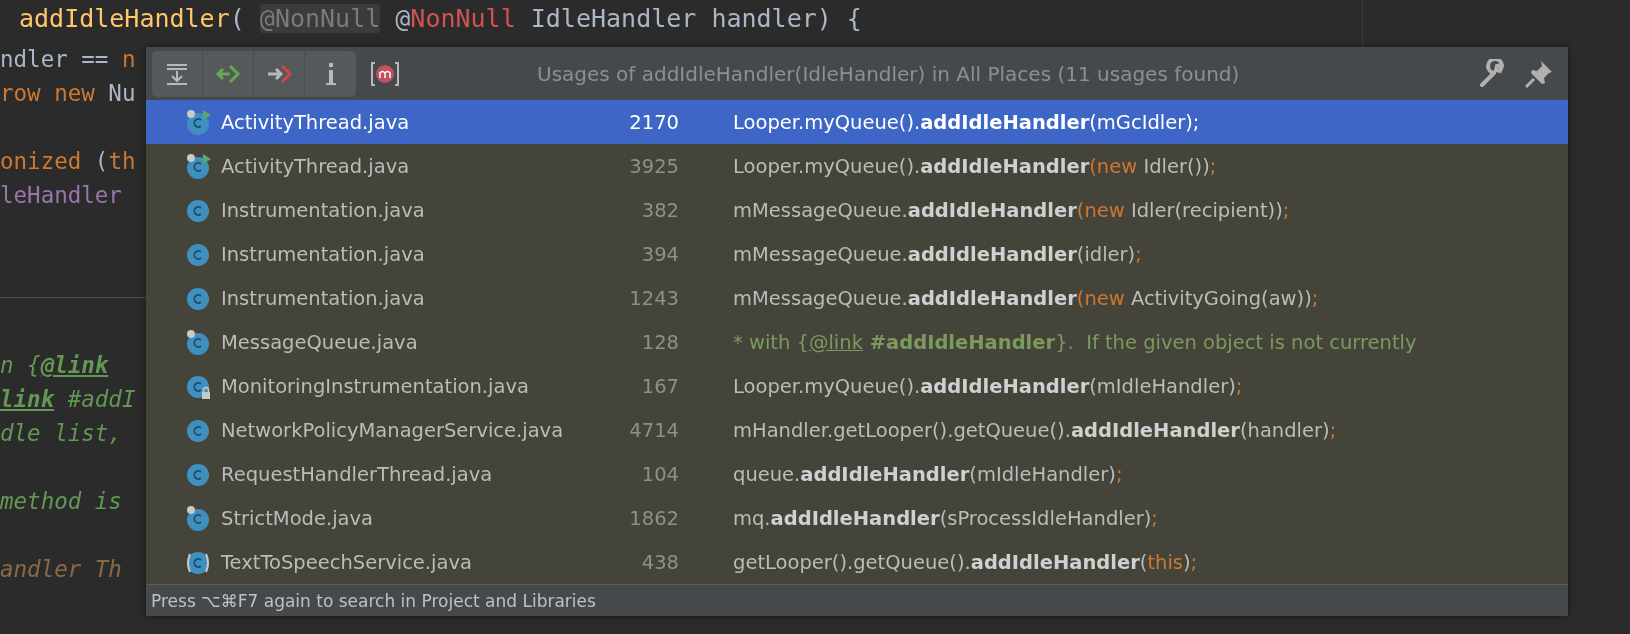  I want to click on usage-row: MonitoringInstrumentation.java 167 Looper.myQueue().addIdleHandler(mIdleHandler);, so click(857, 386).